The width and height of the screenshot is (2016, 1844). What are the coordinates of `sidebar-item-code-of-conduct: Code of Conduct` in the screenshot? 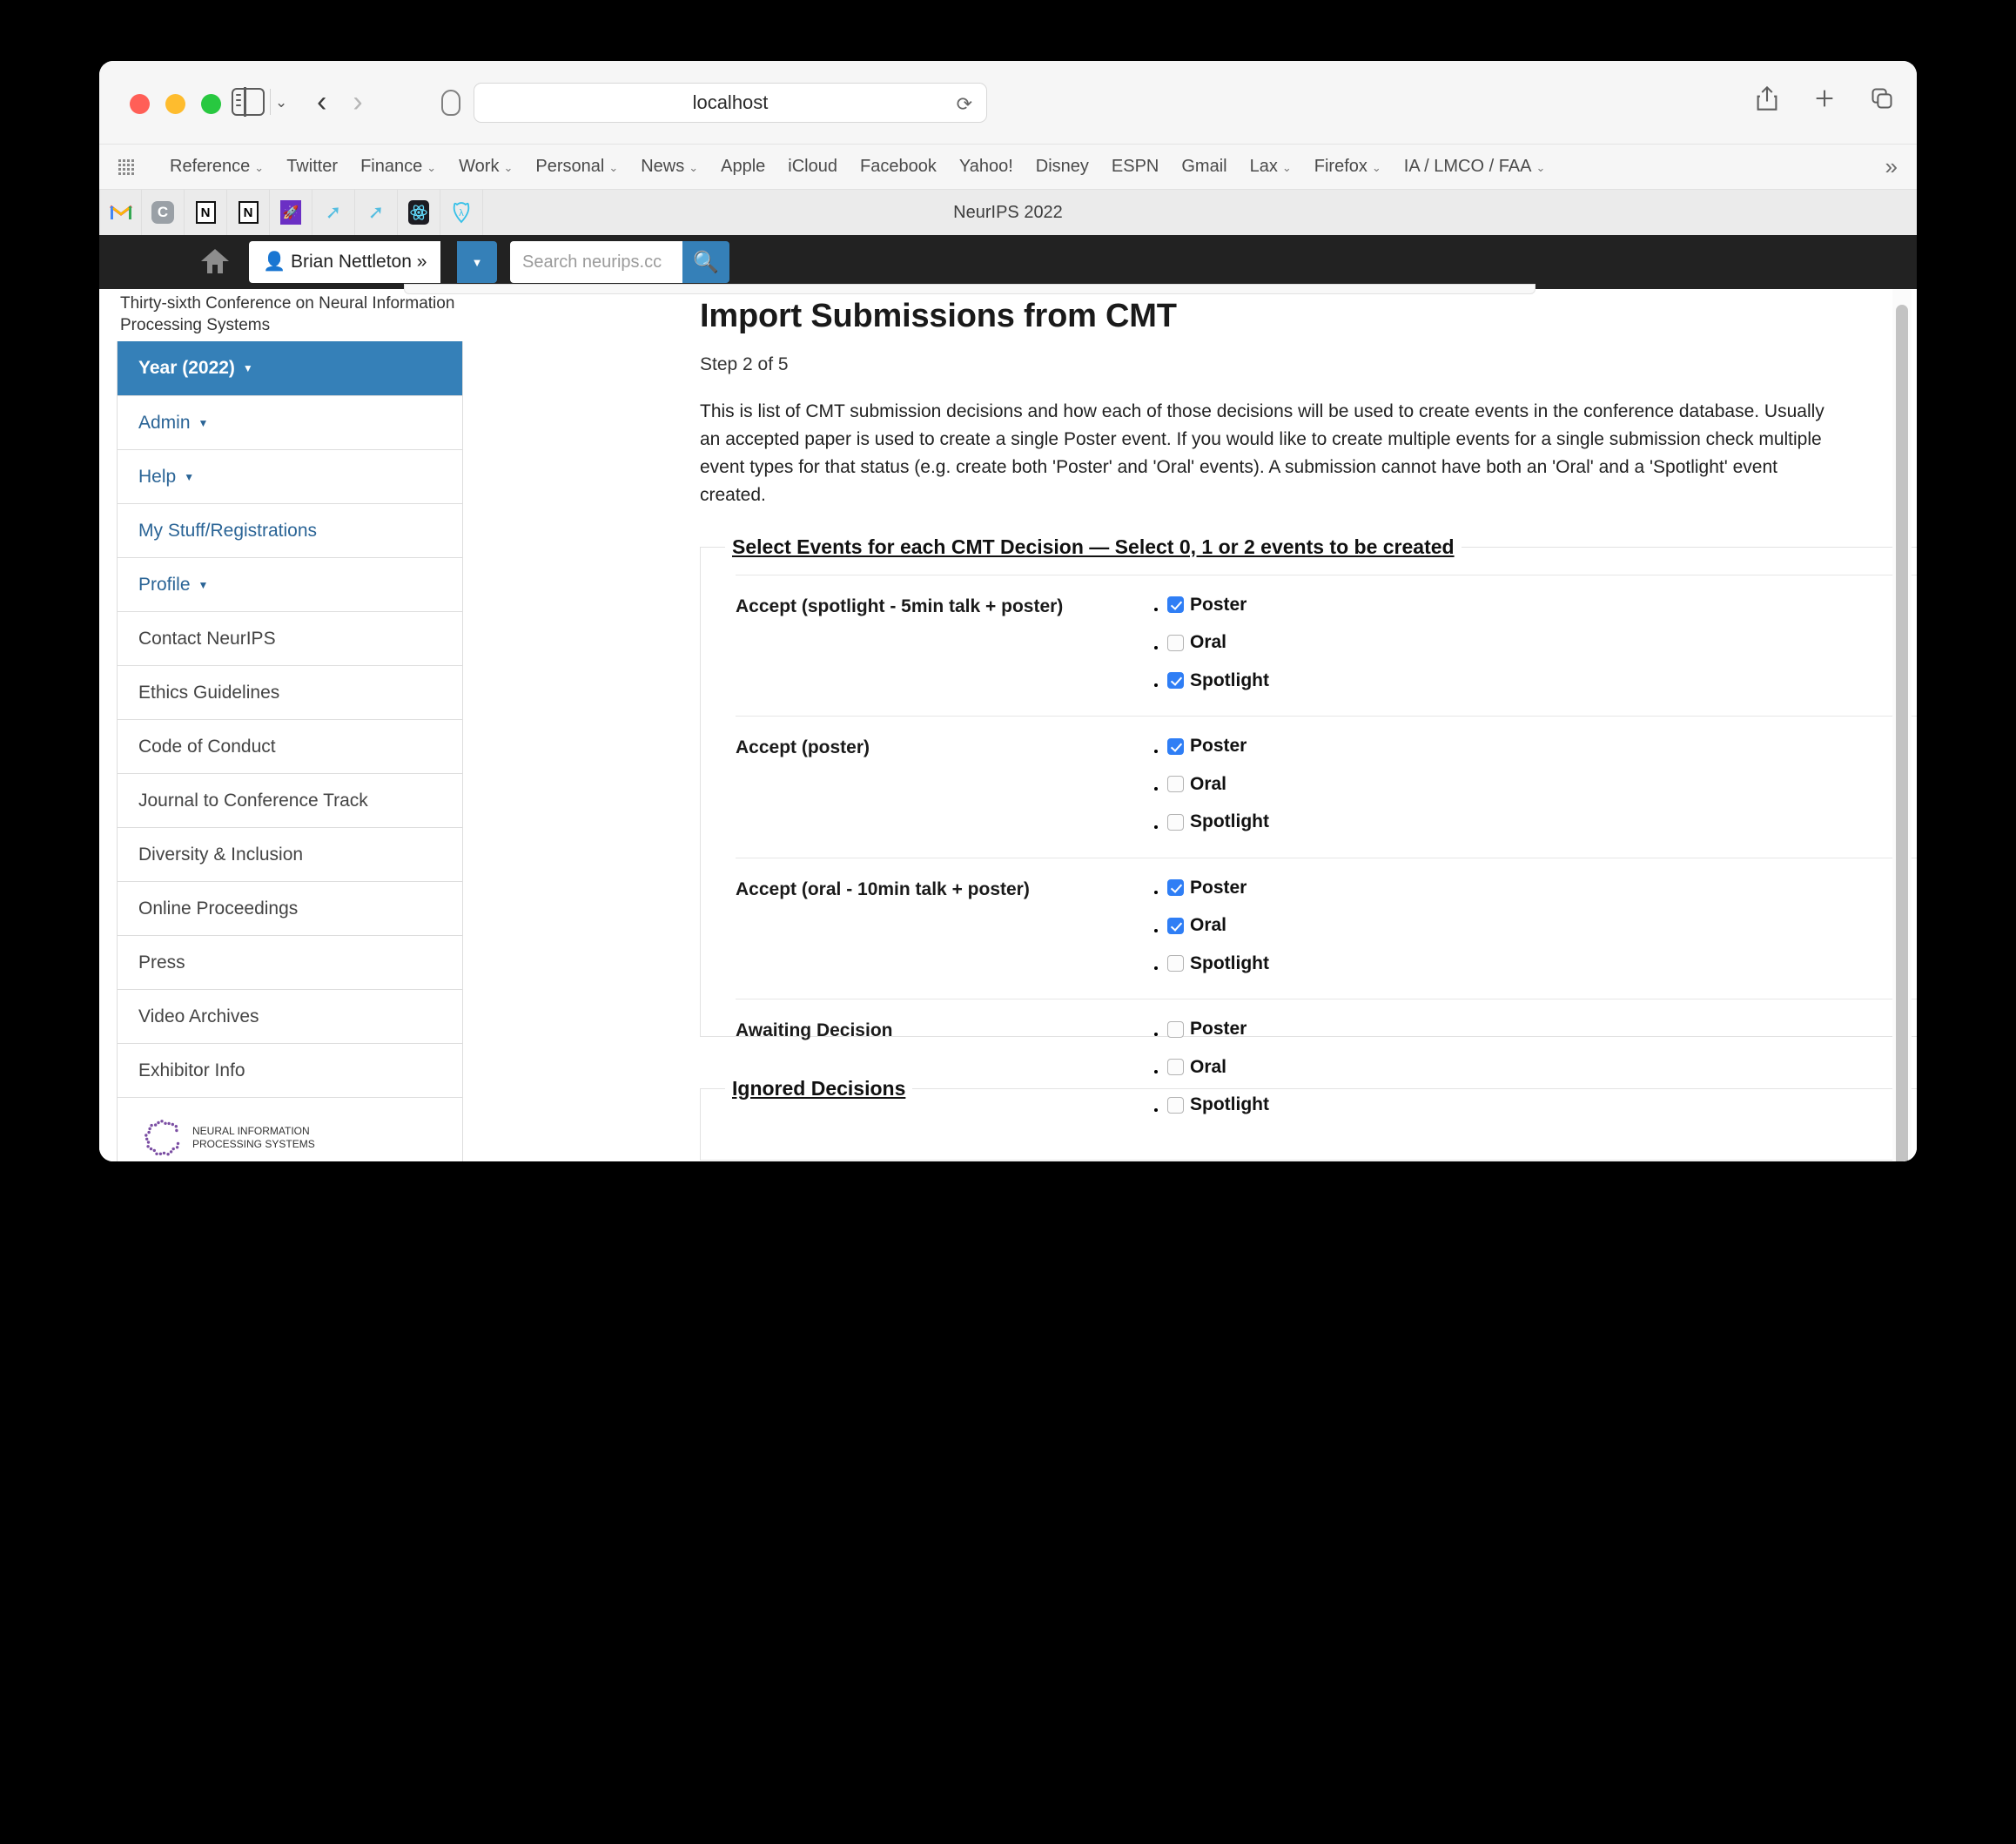 It's located at (290, 746).